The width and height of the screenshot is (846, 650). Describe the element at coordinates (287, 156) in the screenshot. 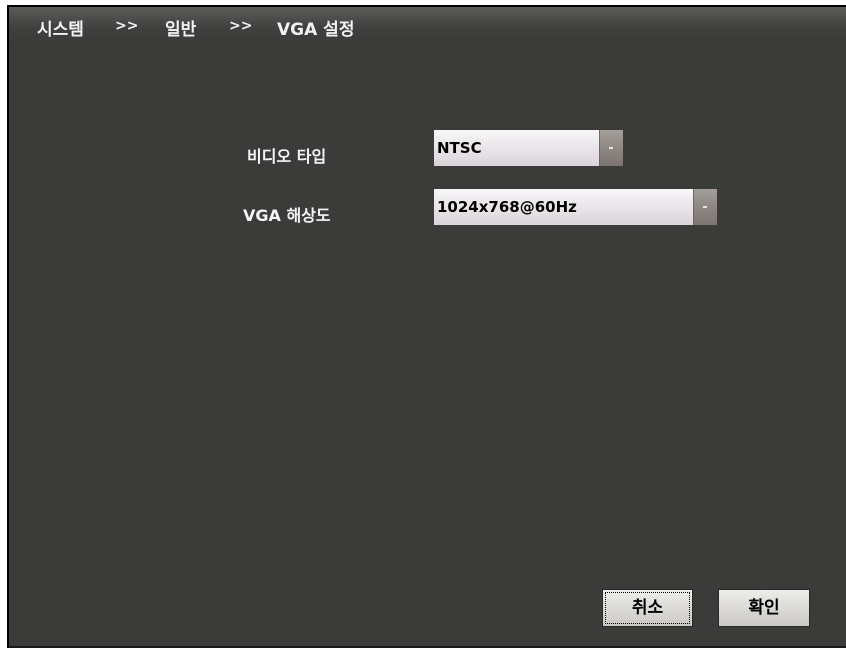

I see `video-type-label: 비디오 타입` at that location.